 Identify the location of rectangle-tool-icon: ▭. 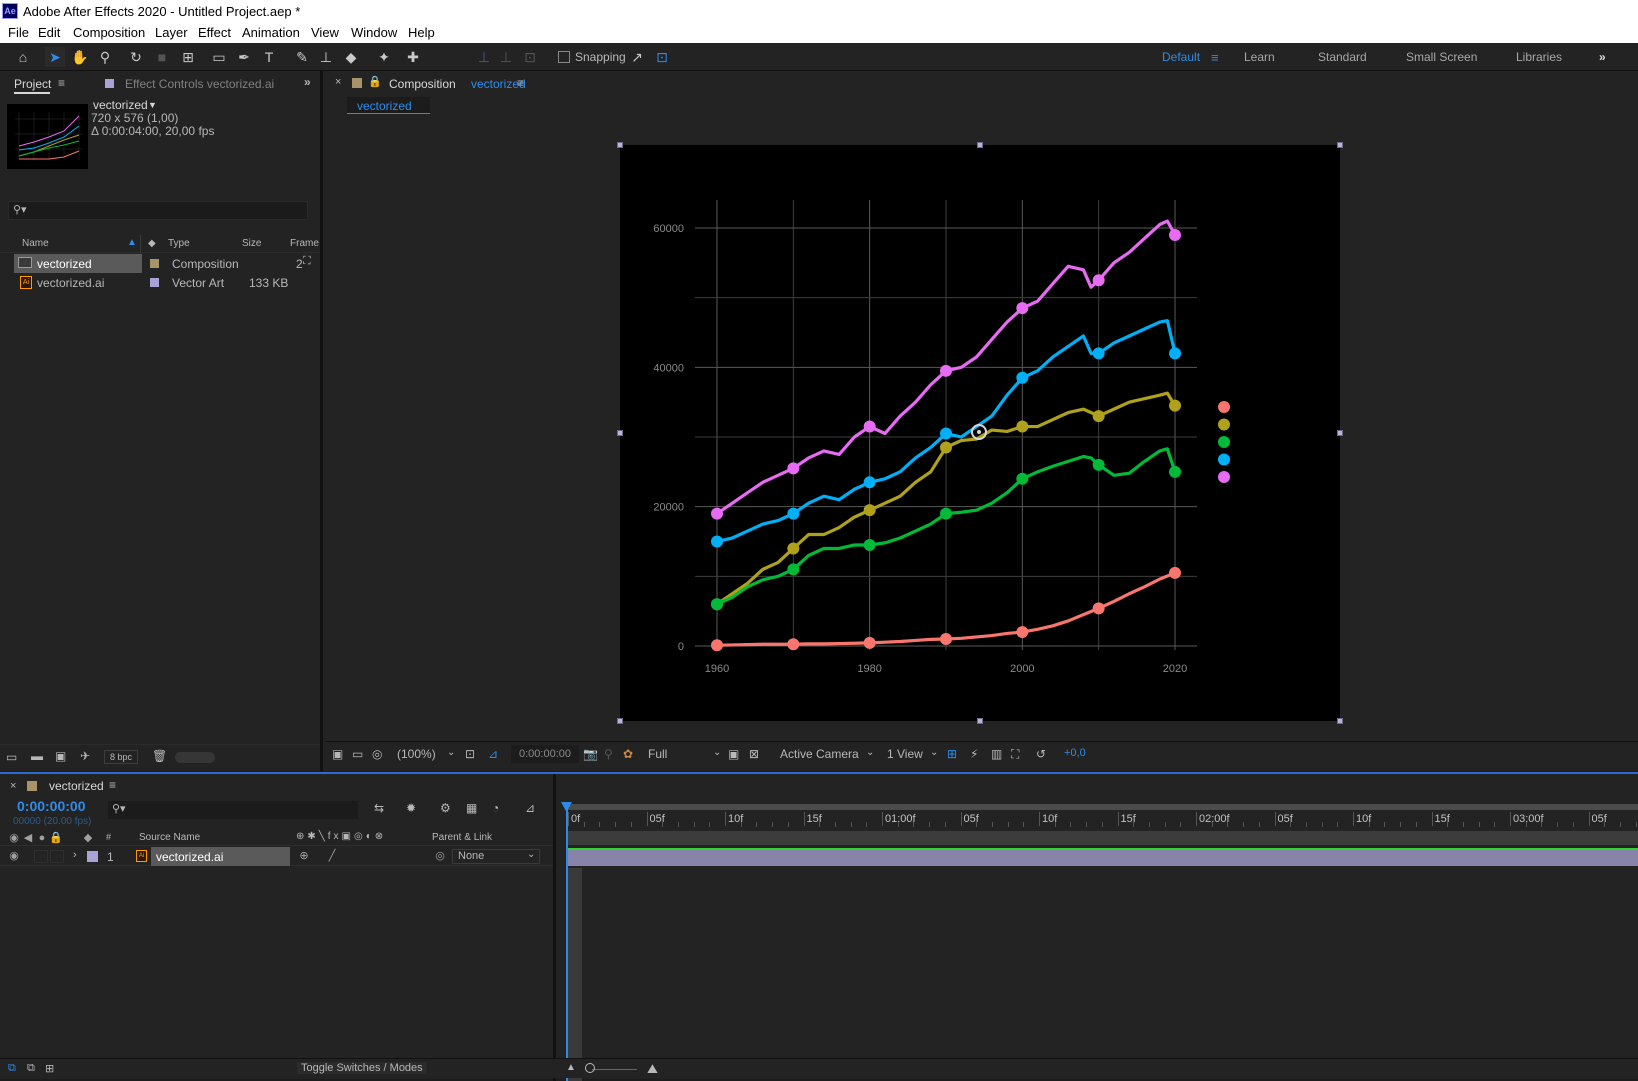
(219, 57).